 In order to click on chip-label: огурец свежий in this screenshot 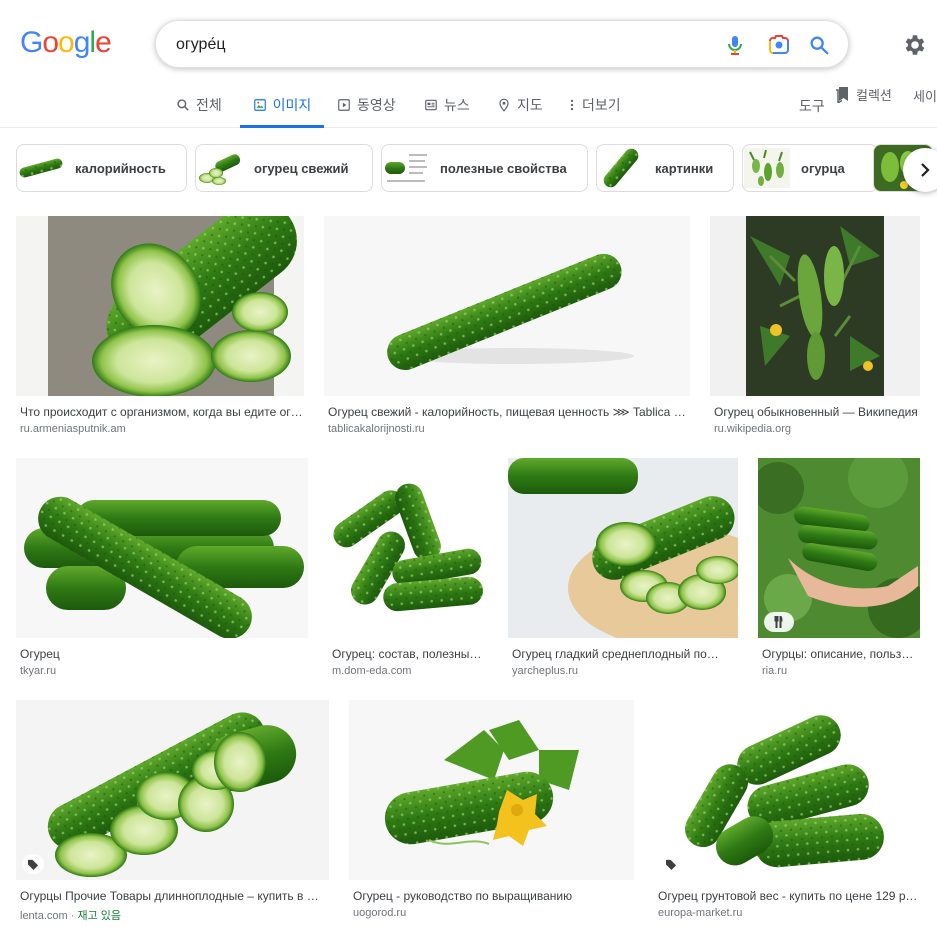, I will do `click(301, 168)`.